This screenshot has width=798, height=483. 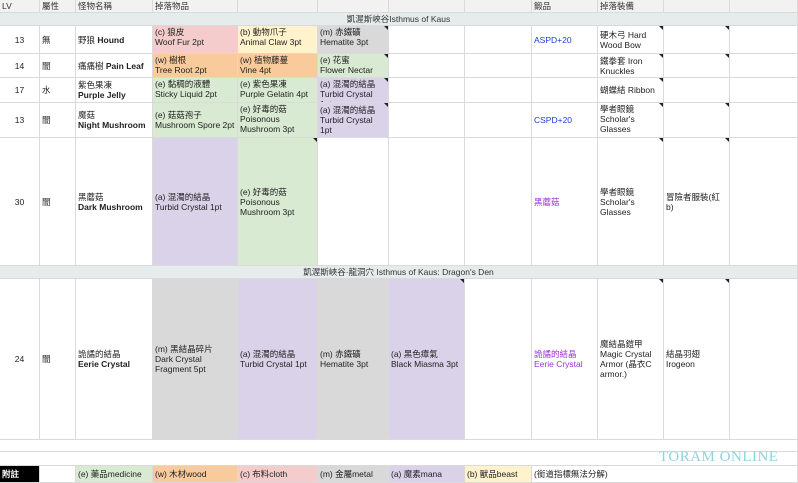 What do you see at coordinates (114, 6) in the screenshot?
I see `header-name: 怪物名稱` at bounding box center [114, 6].